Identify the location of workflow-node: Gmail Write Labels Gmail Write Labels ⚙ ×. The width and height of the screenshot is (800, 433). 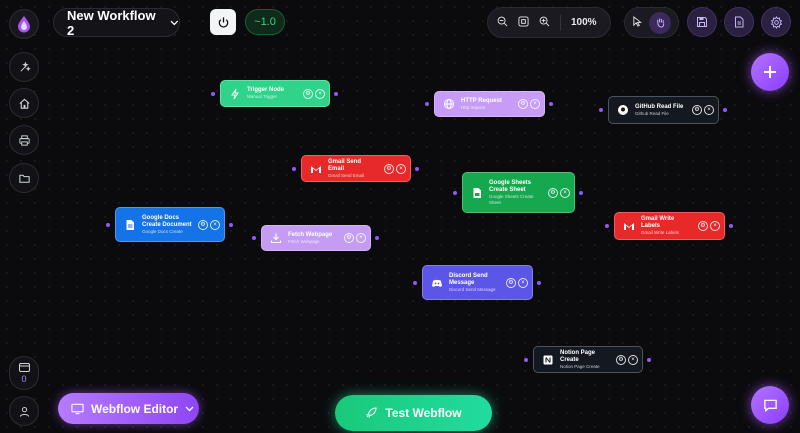
(669, 226).